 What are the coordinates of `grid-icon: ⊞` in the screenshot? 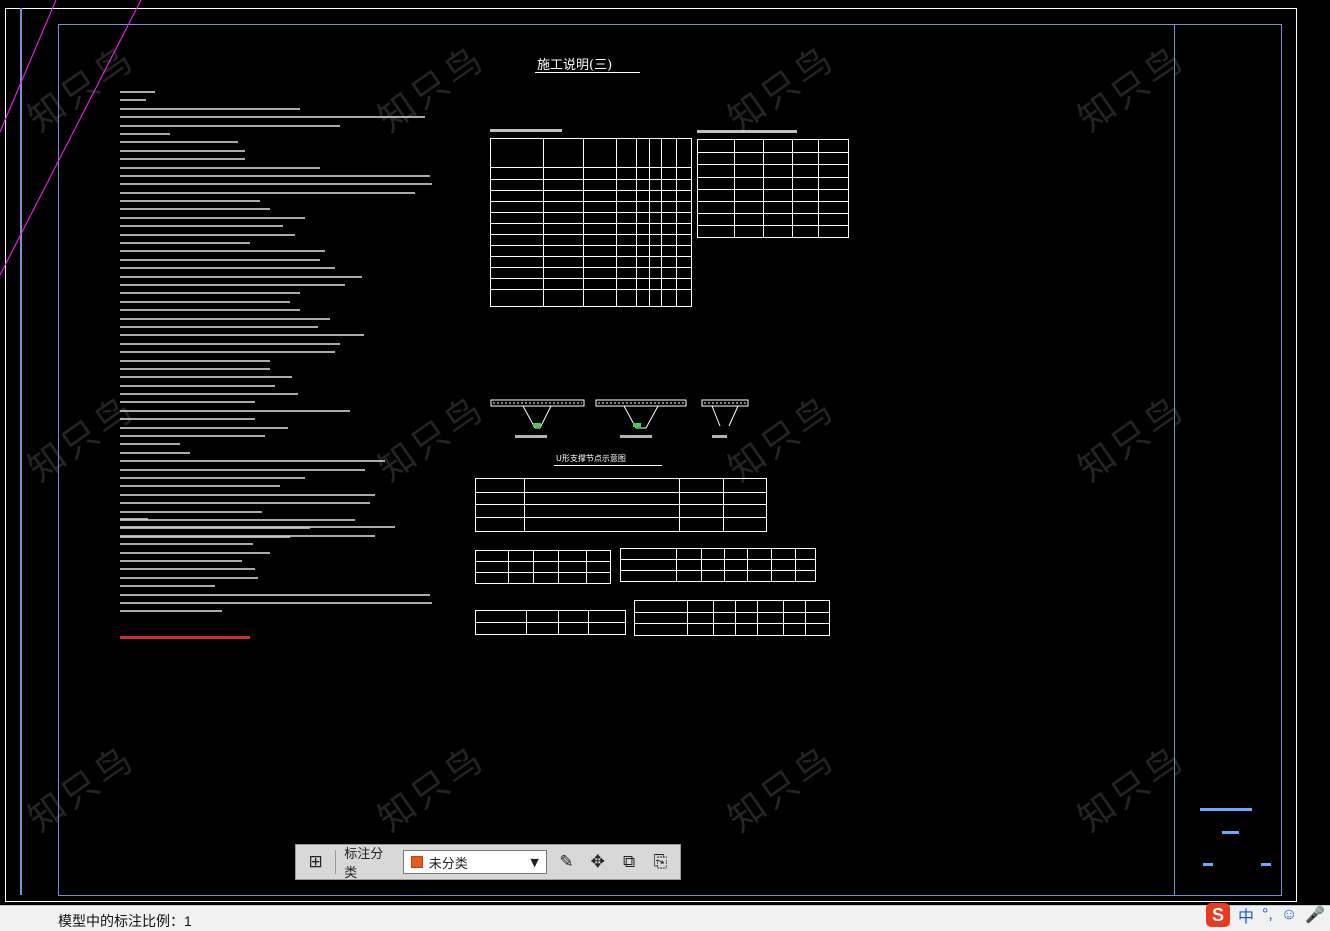 It's located at (315, 862).